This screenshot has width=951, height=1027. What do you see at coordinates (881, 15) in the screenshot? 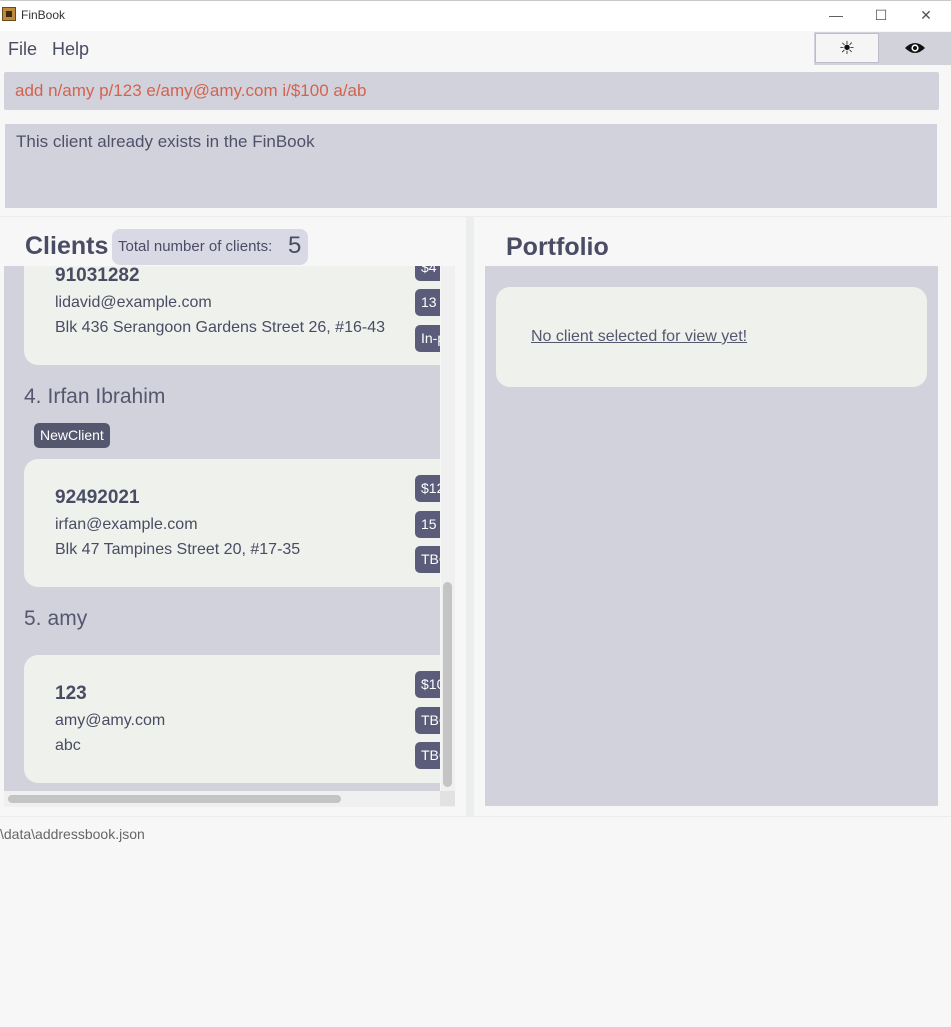
I see `maximize-button: ☐` at bounding box center [881, 15].